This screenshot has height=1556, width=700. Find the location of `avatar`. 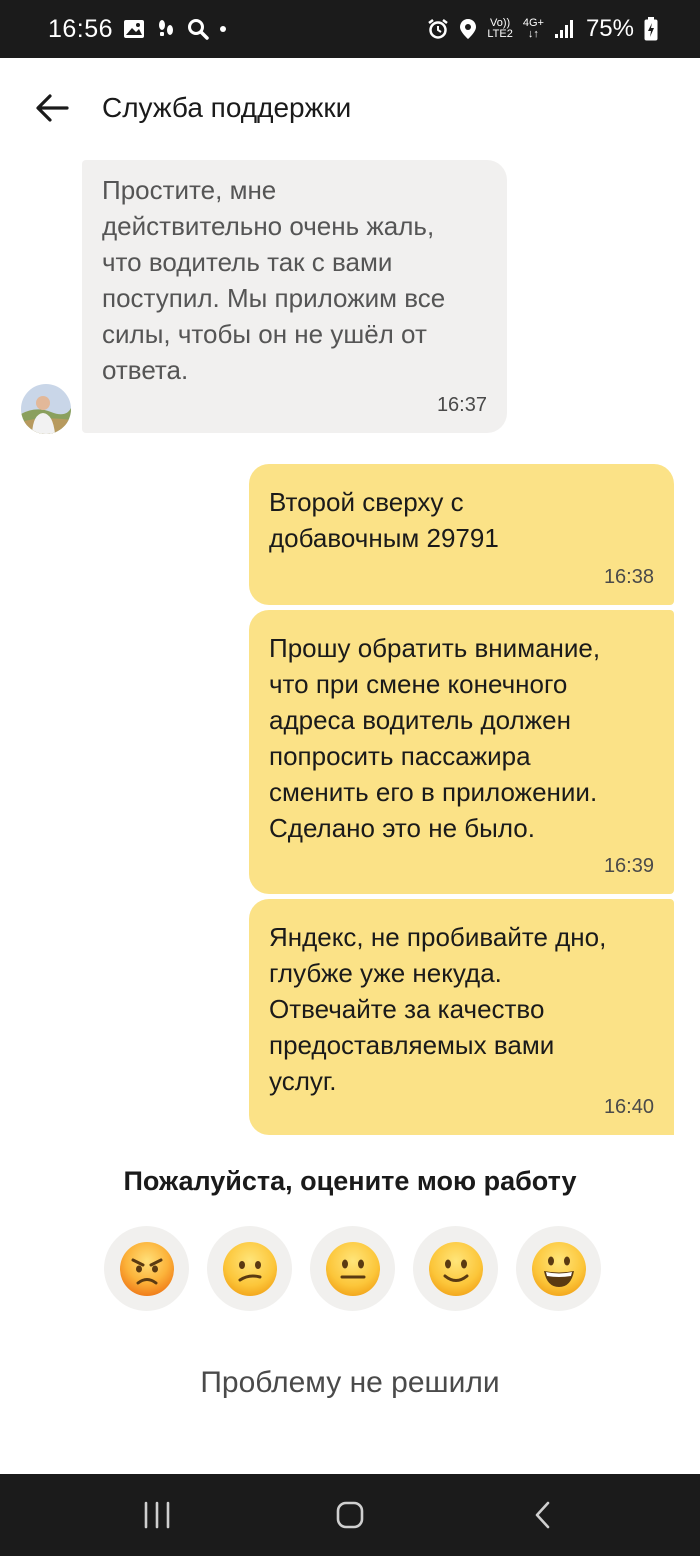

avatar is located at coordinates (46, 409).